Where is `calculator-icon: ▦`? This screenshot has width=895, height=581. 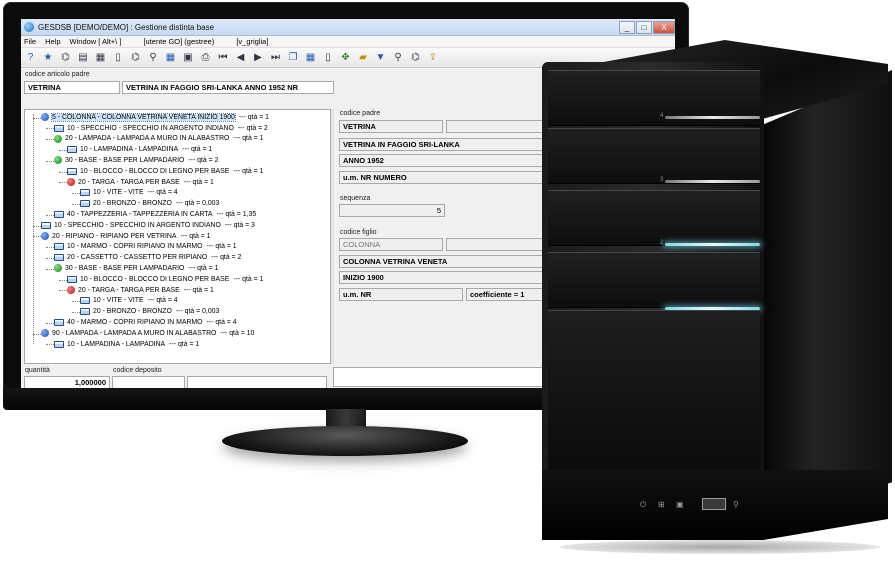 calculator-icon: ▦ is located at coordinates (310, 57).